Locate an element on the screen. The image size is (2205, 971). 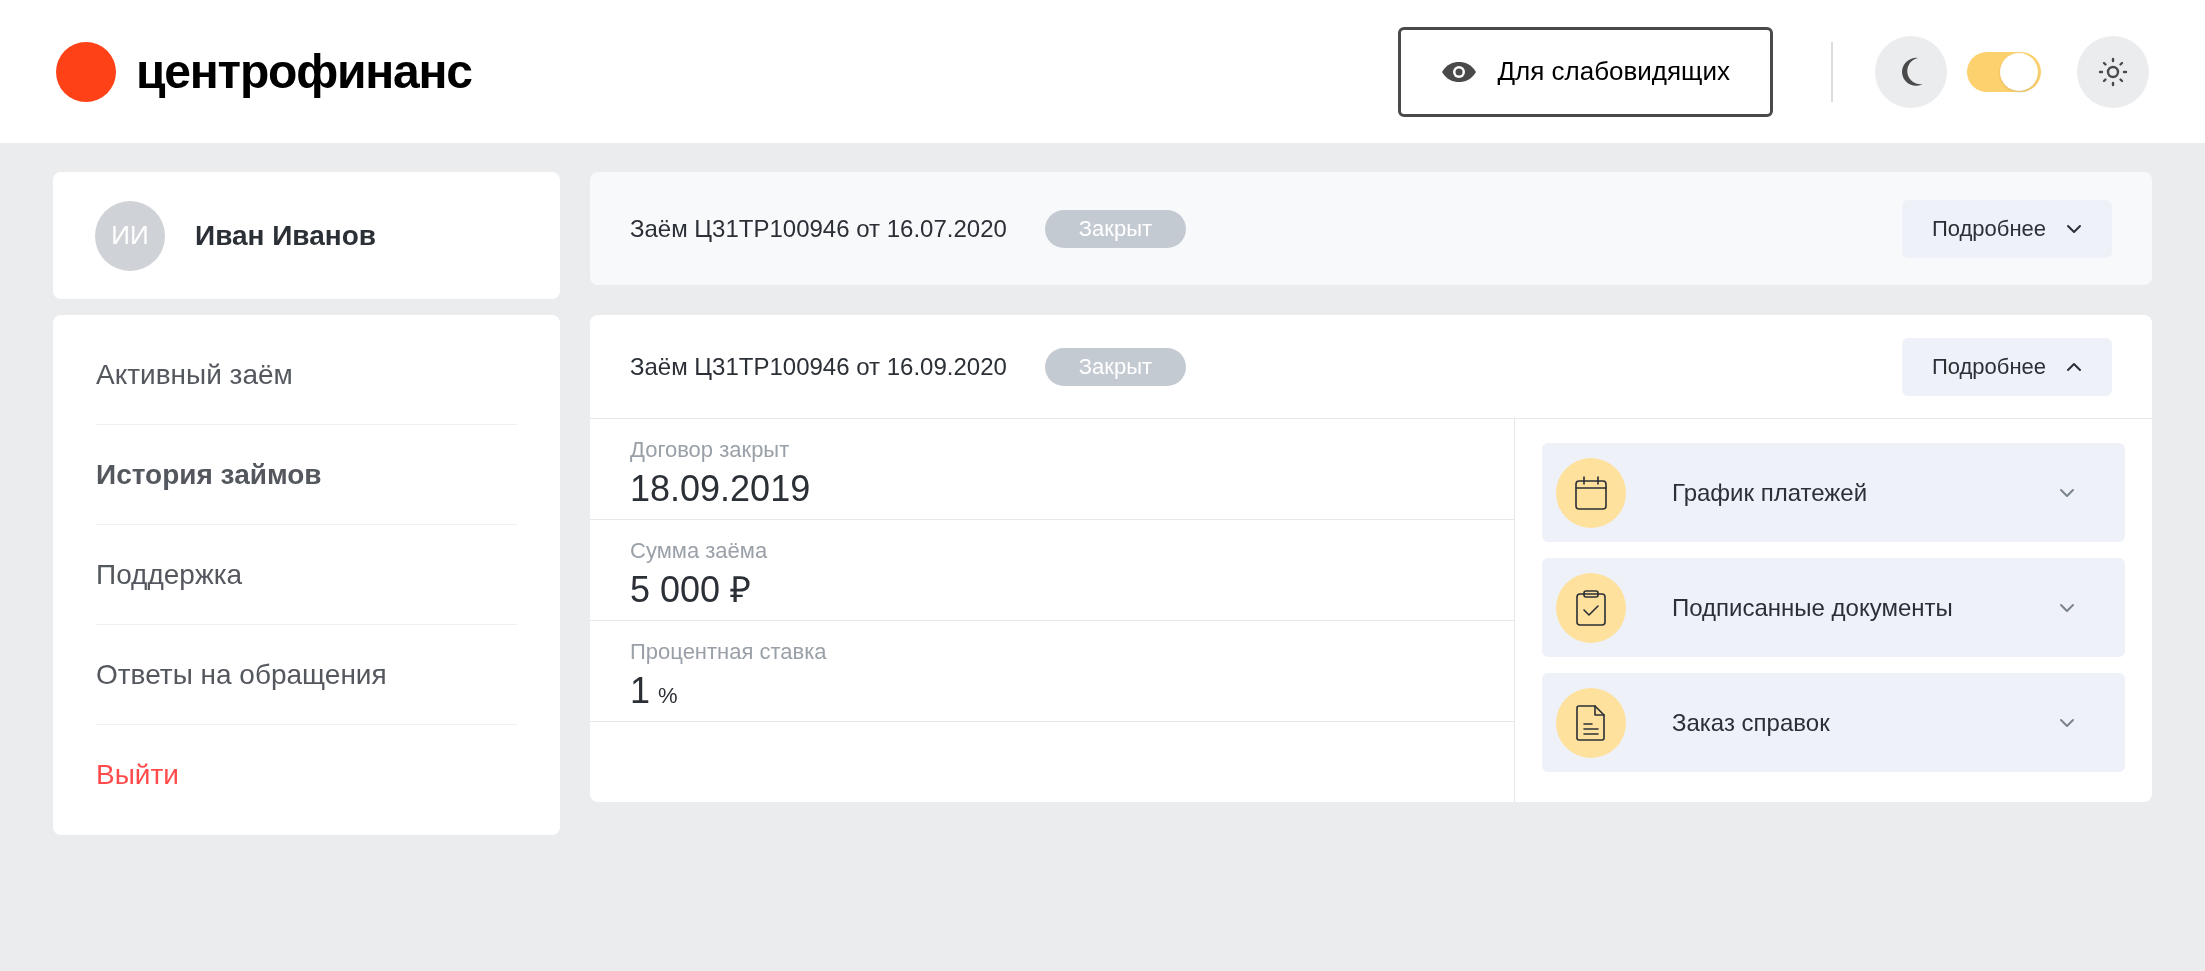
clipboard-check-icon is located at coordinates (1591, 607).